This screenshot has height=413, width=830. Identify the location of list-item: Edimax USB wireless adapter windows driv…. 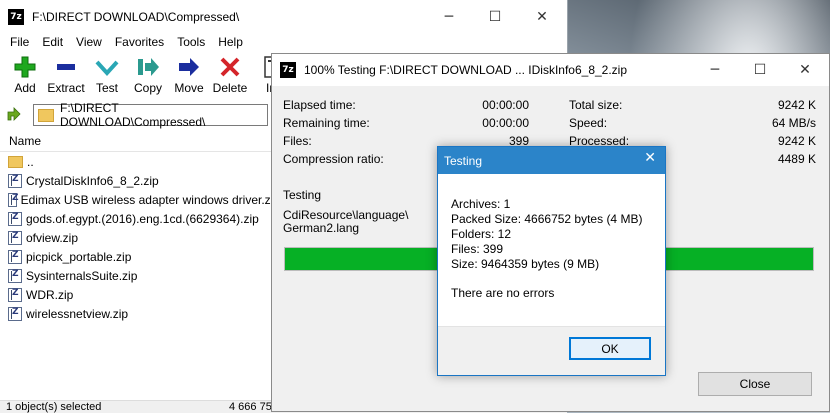
(140, 199).